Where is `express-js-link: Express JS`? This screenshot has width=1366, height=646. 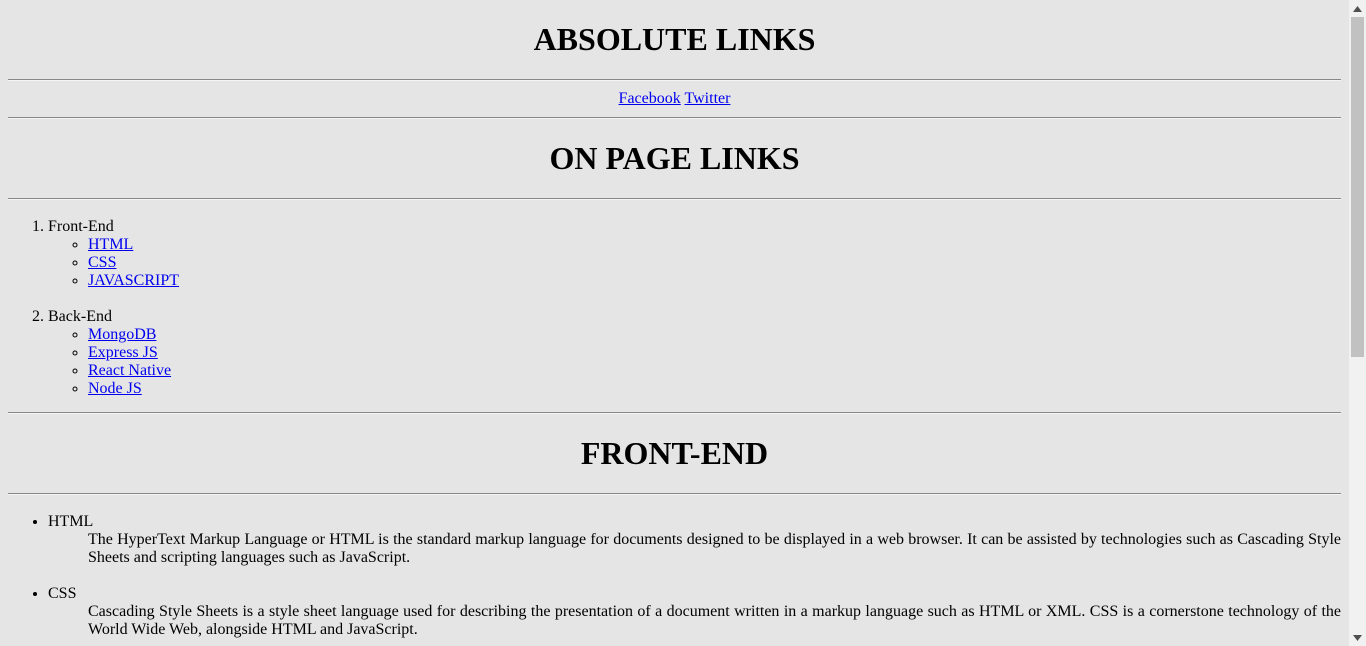
express-js-link: Express JS is located at coordinates (123, 352).